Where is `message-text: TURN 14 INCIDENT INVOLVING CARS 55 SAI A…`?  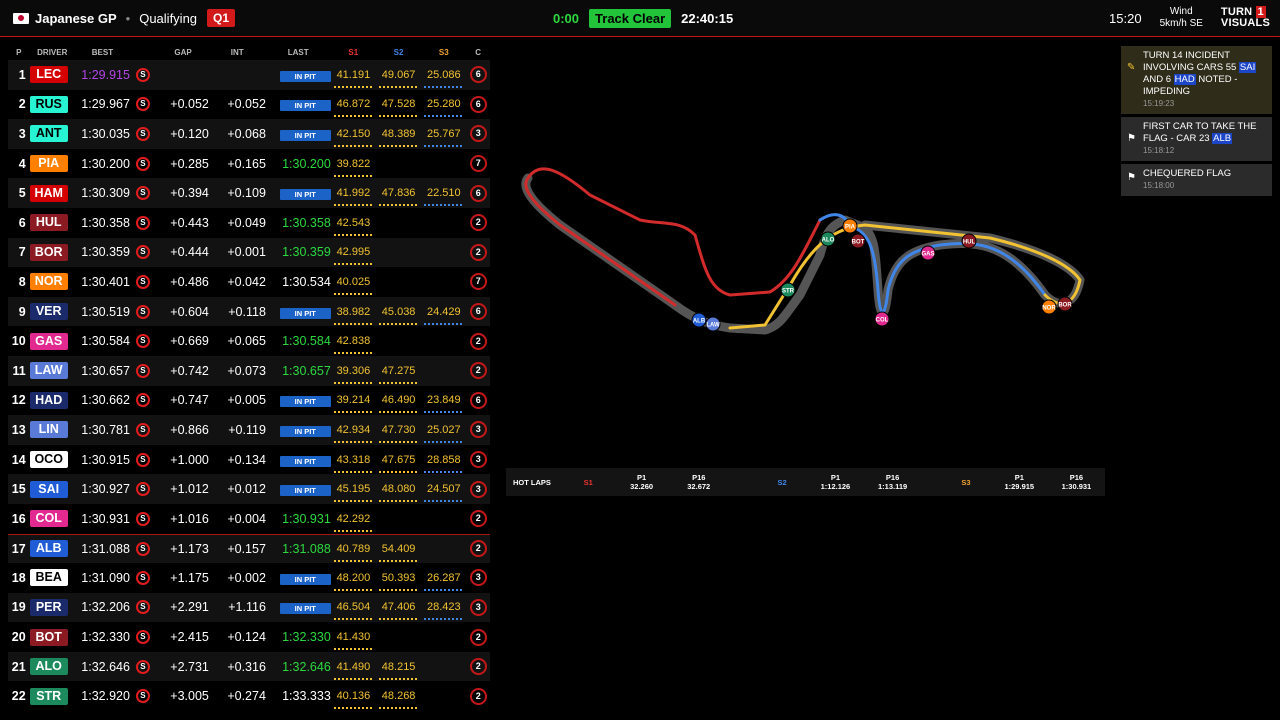
message-text: TURN 14 INCIDENT INVOLVING CARS 55 SAI A… is located at coordinates (1200, 73).